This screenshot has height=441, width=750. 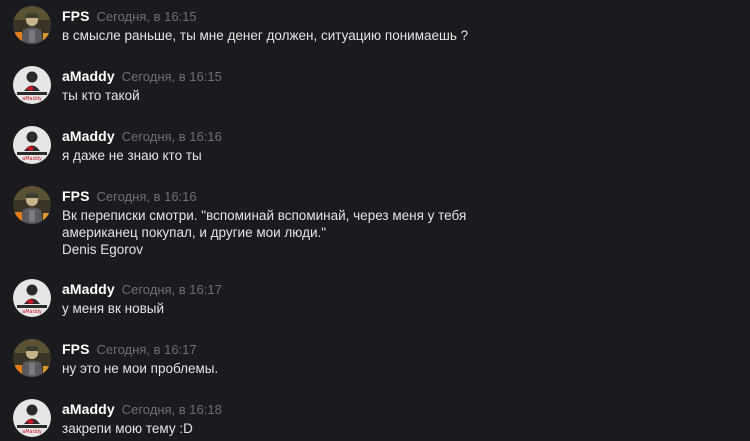 What do you see at coordinates (140, 368) in the screenshot?
I see `message-line: ну это не мои проблемы.` at bounding box center [140, 368].